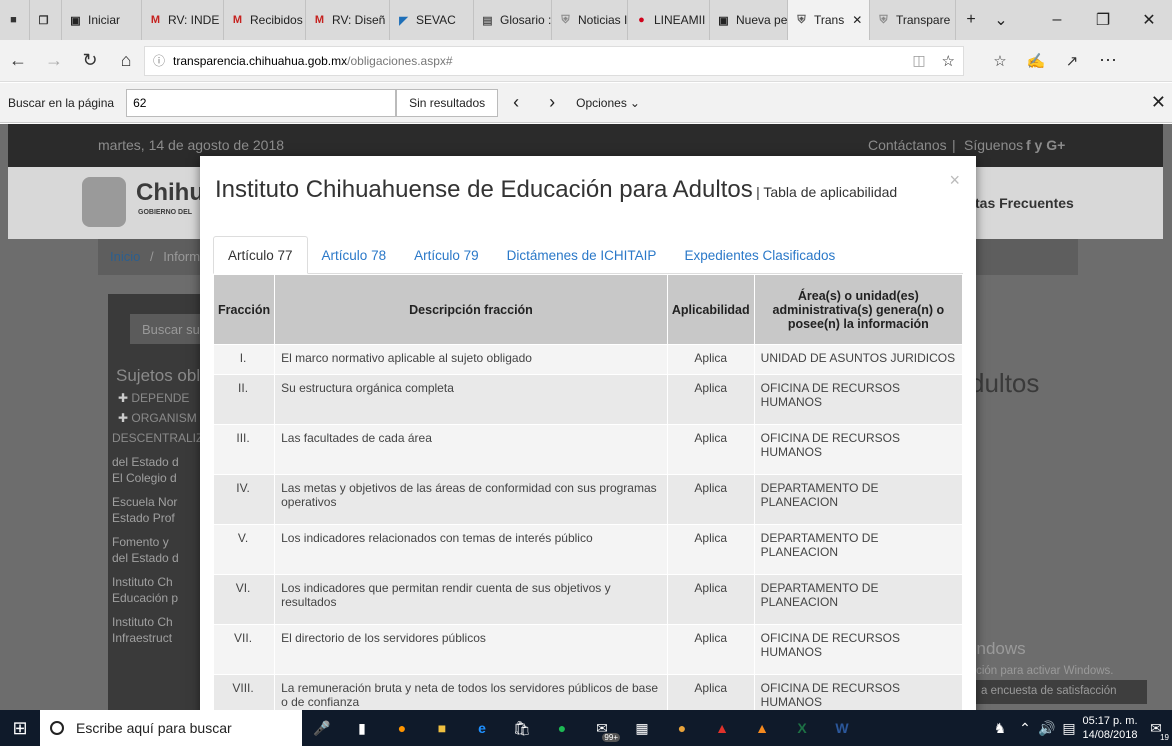 The width and height of the screenshot is (1172, 746). What do you see at coordinates (562, 728) in the screenshot?
I see `spotify-icon: ●` at bounding box center [562, 728].